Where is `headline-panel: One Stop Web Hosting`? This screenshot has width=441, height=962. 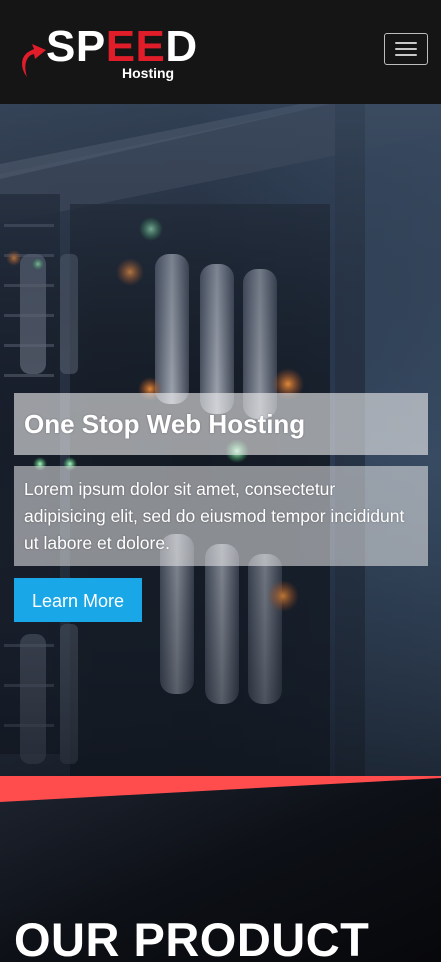
headline-panel: One Stop Web Hosting is located at coordinates (221, 424).